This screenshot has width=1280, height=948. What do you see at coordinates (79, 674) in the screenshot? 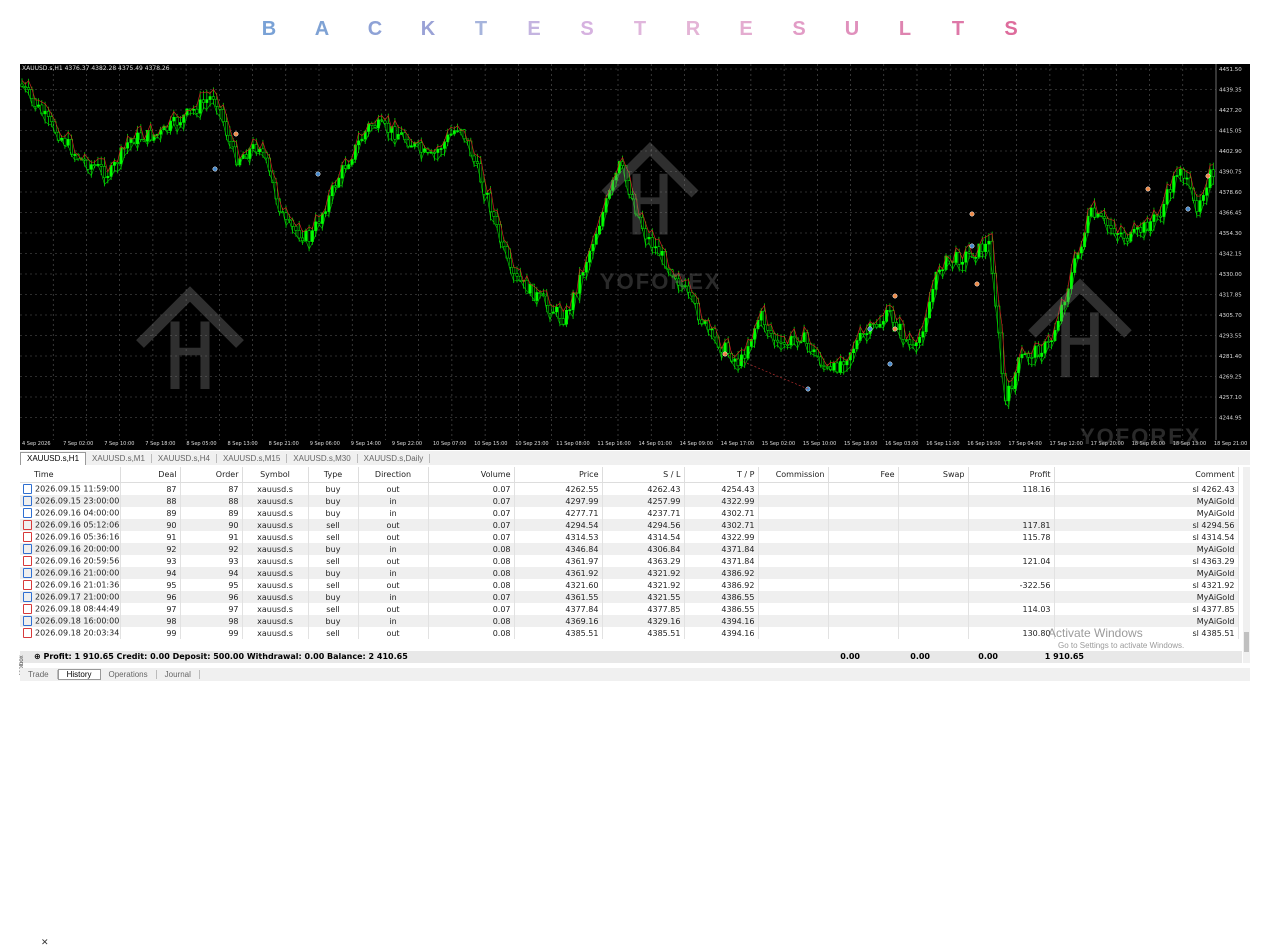
I see `tab-history: History` at bounding box center [79, 674].